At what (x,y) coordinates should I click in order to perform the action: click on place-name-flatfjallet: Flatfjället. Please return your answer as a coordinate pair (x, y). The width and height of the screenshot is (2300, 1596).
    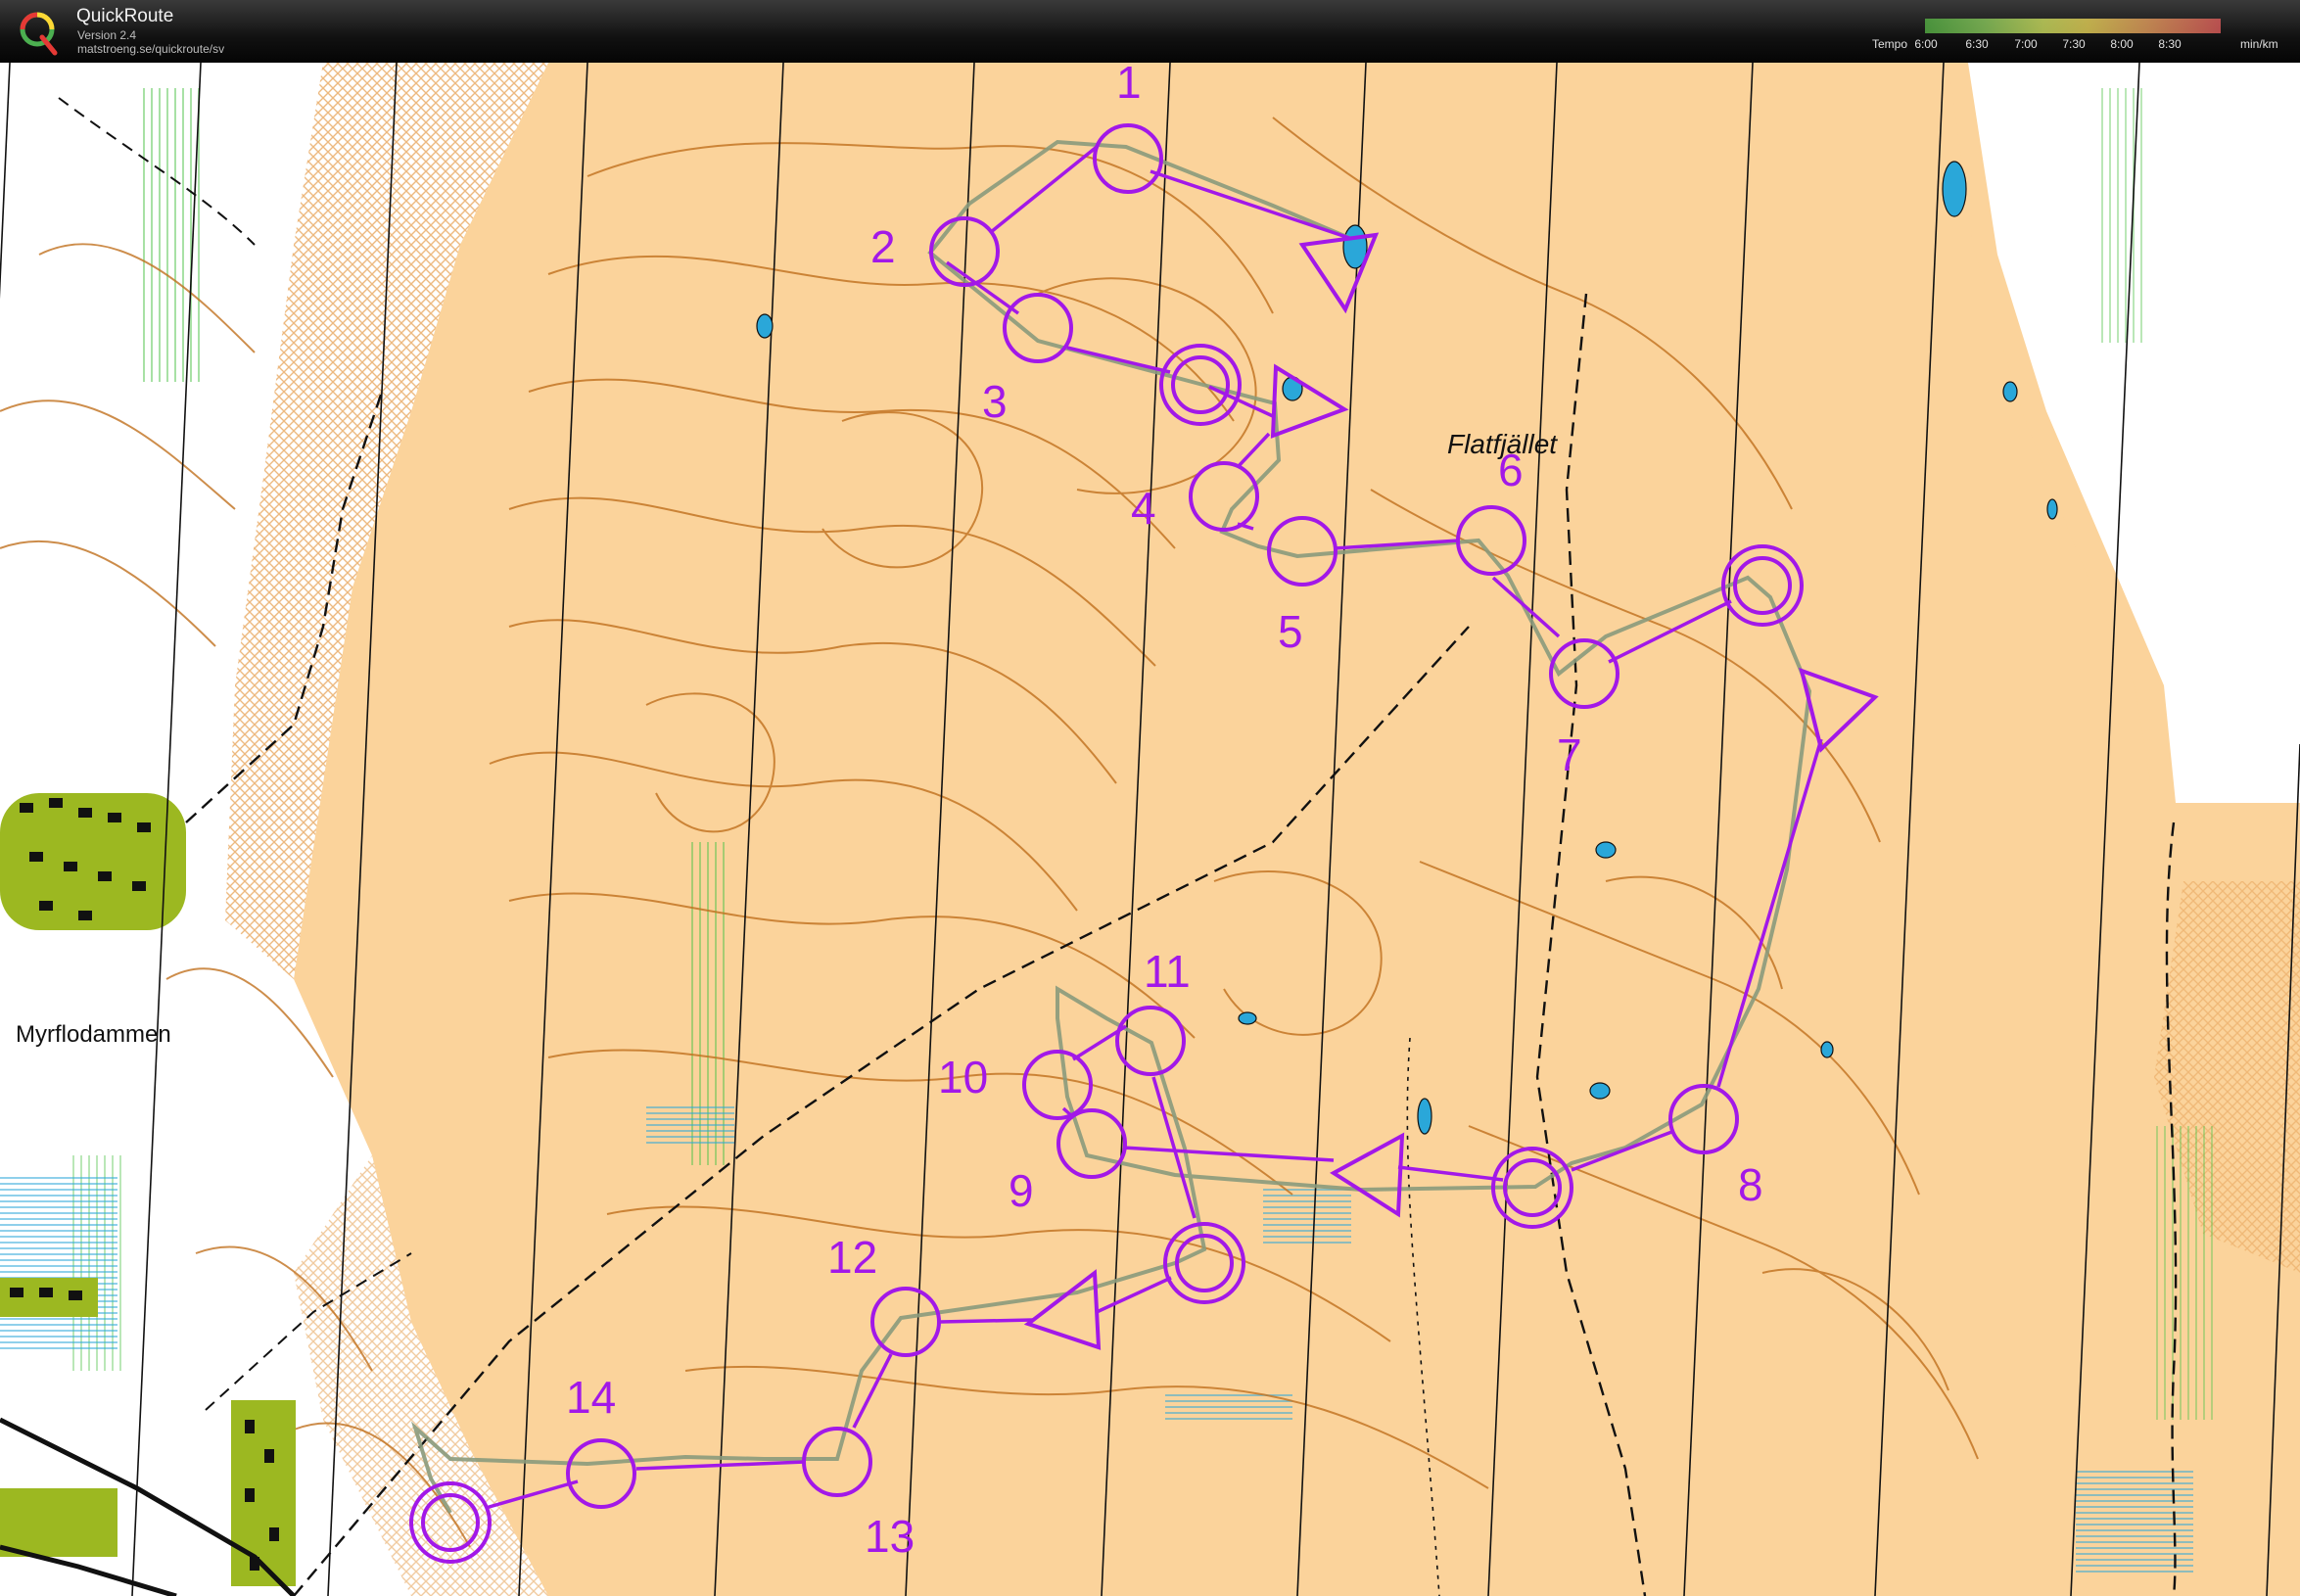
    Looking at the image, I should click on (1503, 444).